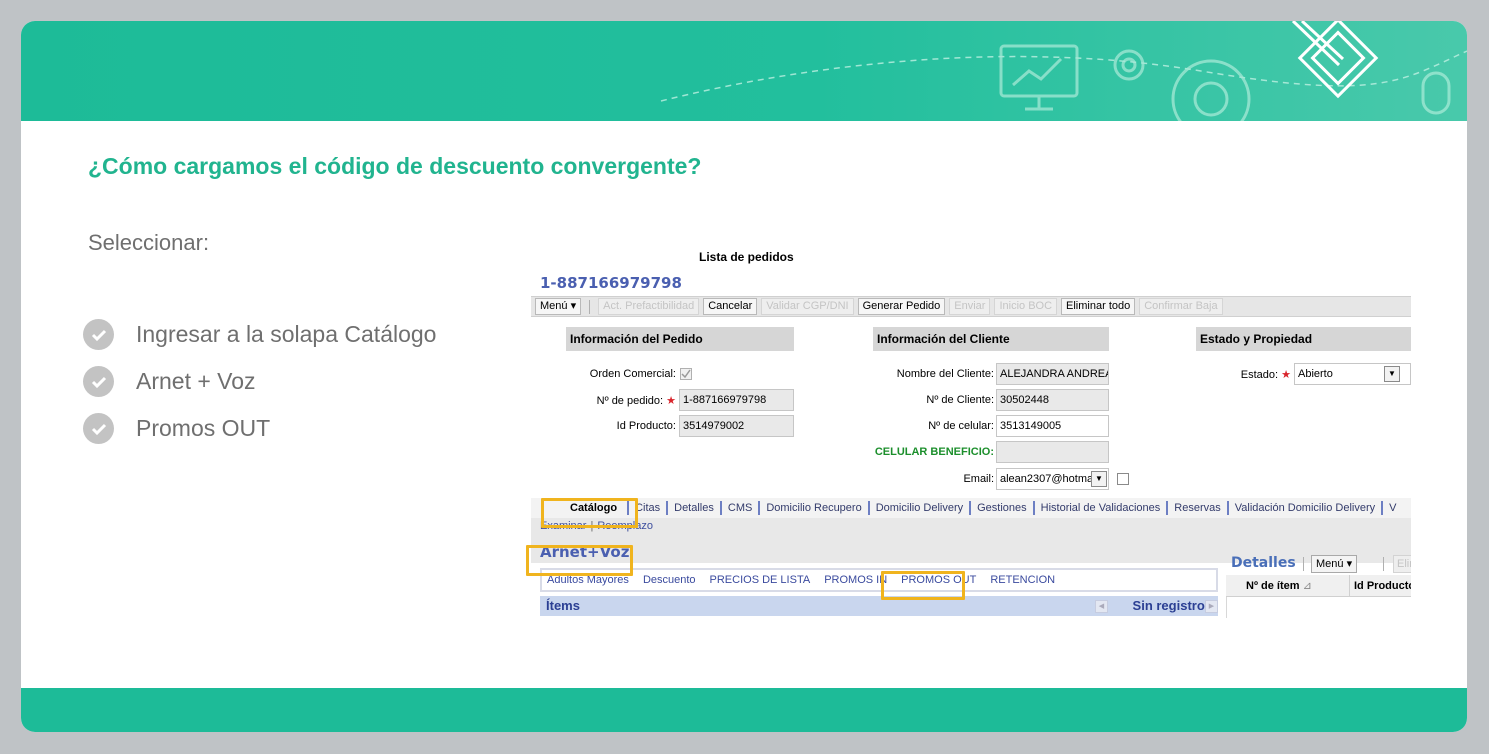  What do you see at coordinates (1052, 400) in the screenshot?
I see `nro-cliente-field: 30502448` at bounding box center [1052, 400].